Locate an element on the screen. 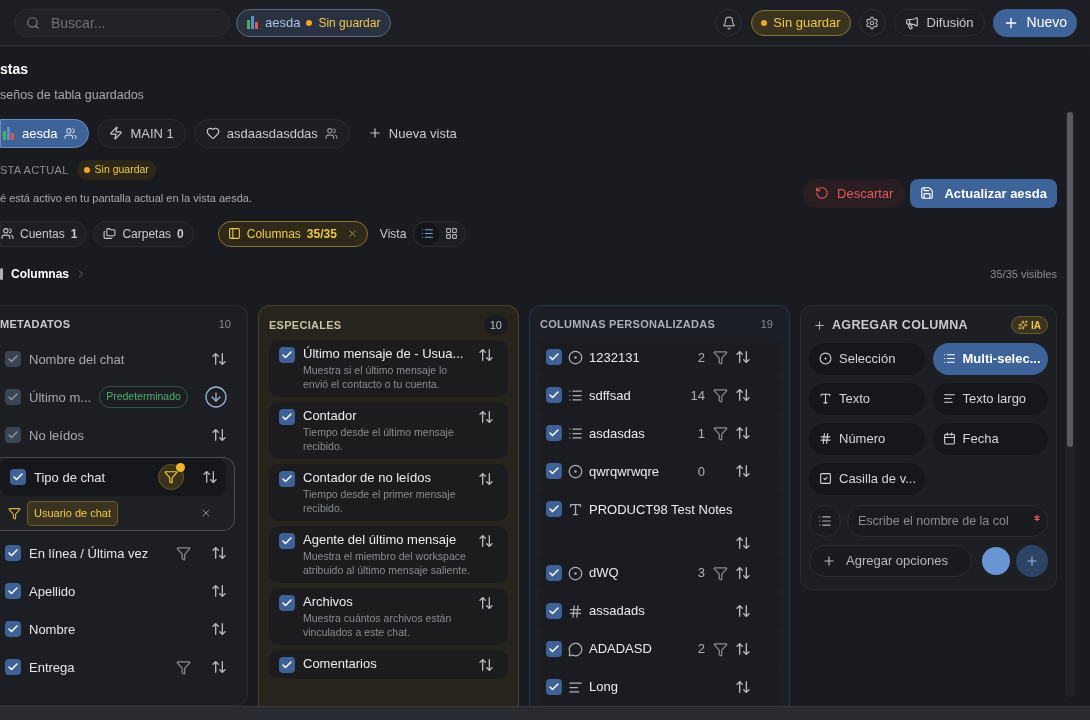  column-type-option: Texto is located at coordinates (867, 398).